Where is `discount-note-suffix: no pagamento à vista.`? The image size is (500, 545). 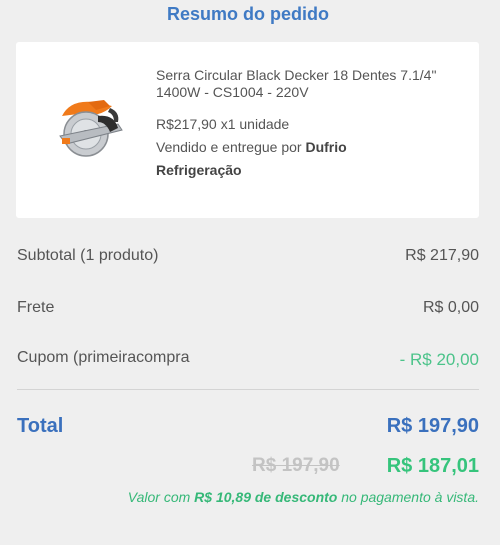 discount-note-suffix: no pagamento à vista. is located at coordinates (410, 497).